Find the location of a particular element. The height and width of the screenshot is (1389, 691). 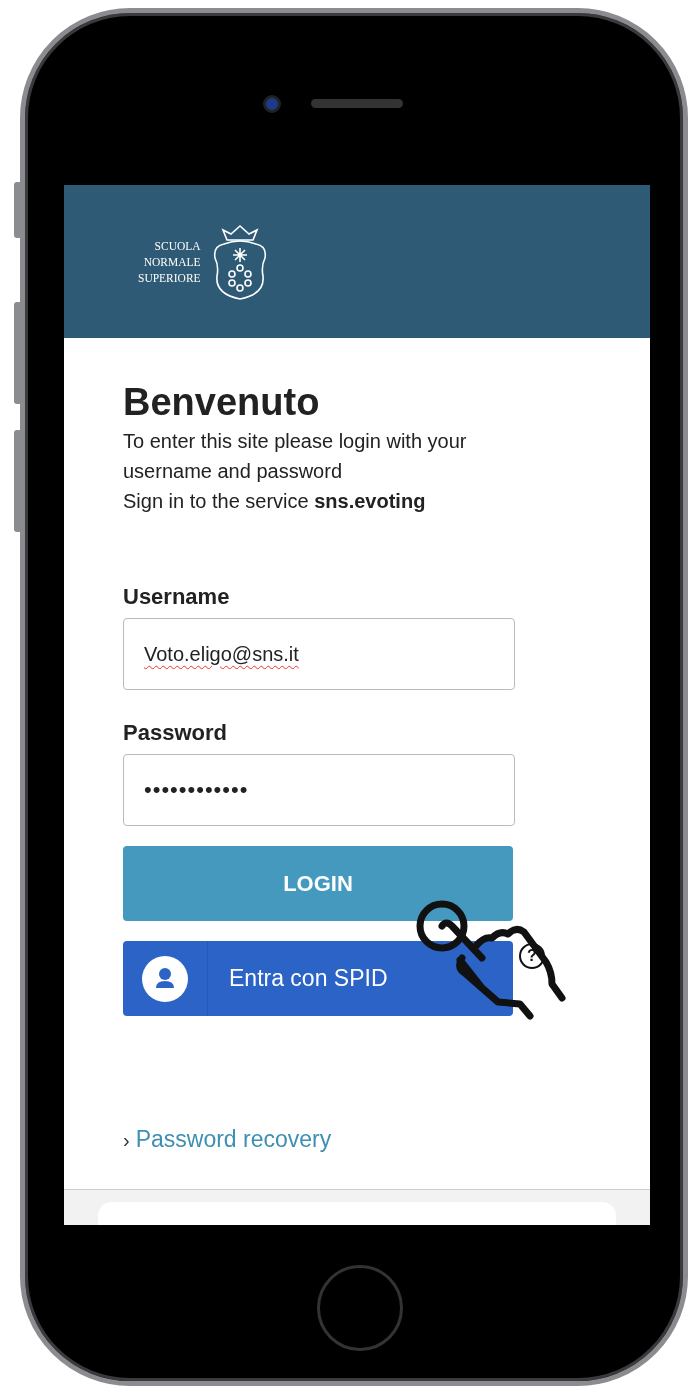

input-field: •••••••••••• is located at coordinates (319, 790).